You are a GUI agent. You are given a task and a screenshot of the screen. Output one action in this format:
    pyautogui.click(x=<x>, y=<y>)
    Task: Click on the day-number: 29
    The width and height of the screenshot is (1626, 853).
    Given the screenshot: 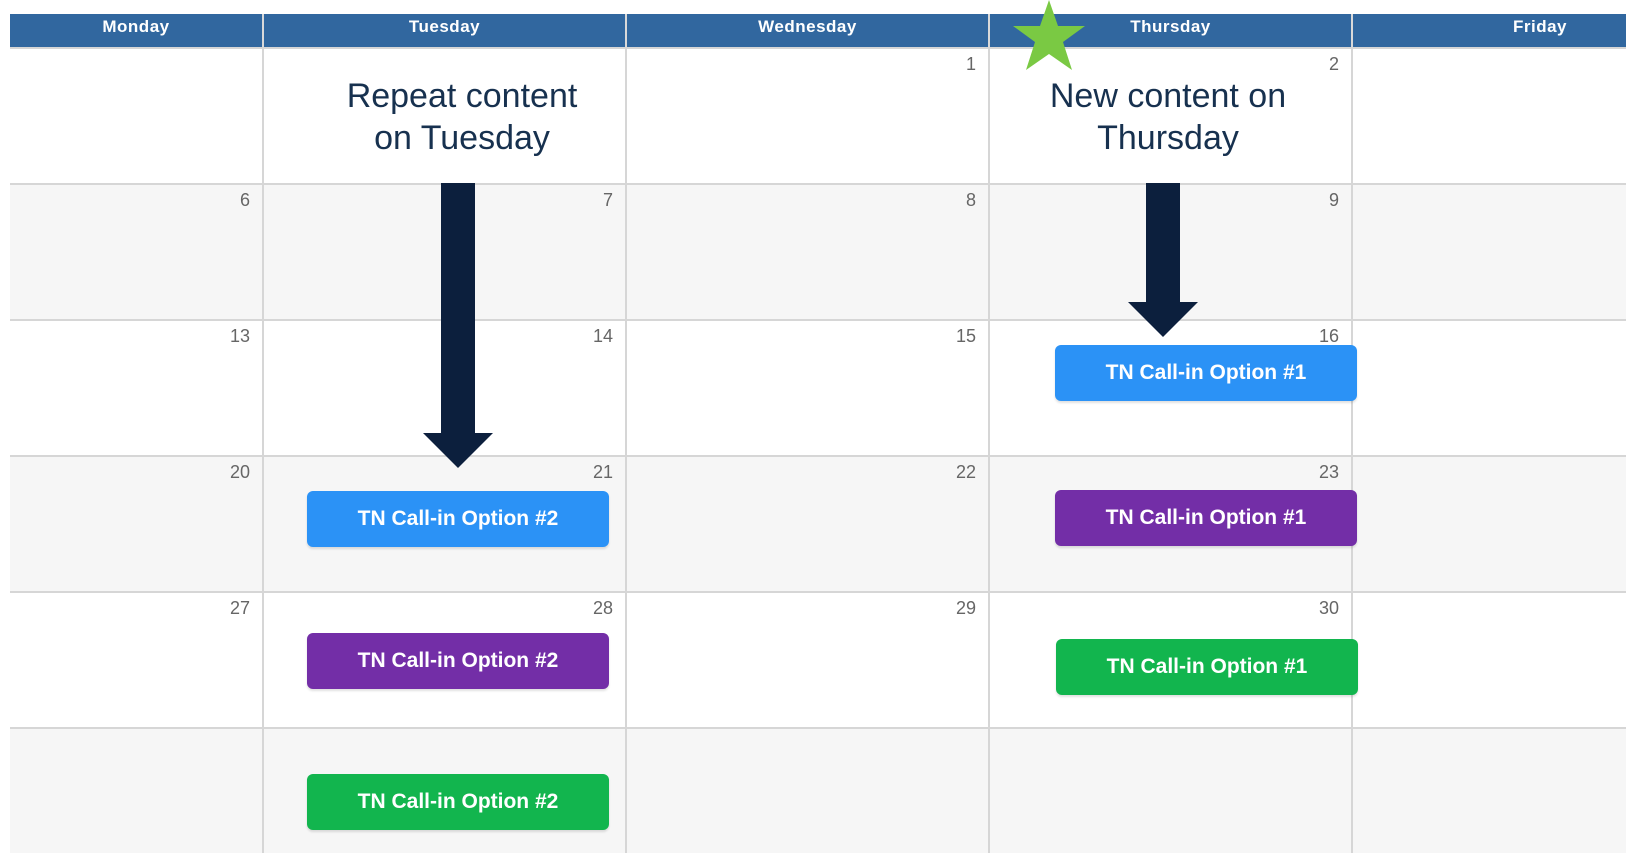 What is the action you would take?
    pyautogui.click(x=965, y=608)
    